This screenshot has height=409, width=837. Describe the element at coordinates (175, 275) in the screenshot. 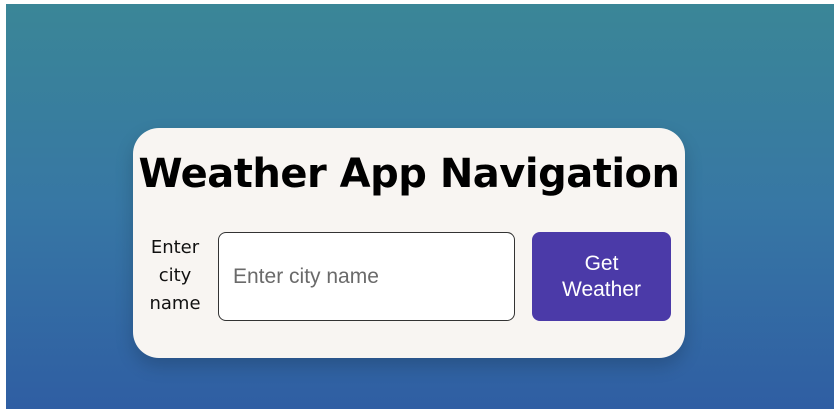

I see `city-input-label: Enter city name` at that location.